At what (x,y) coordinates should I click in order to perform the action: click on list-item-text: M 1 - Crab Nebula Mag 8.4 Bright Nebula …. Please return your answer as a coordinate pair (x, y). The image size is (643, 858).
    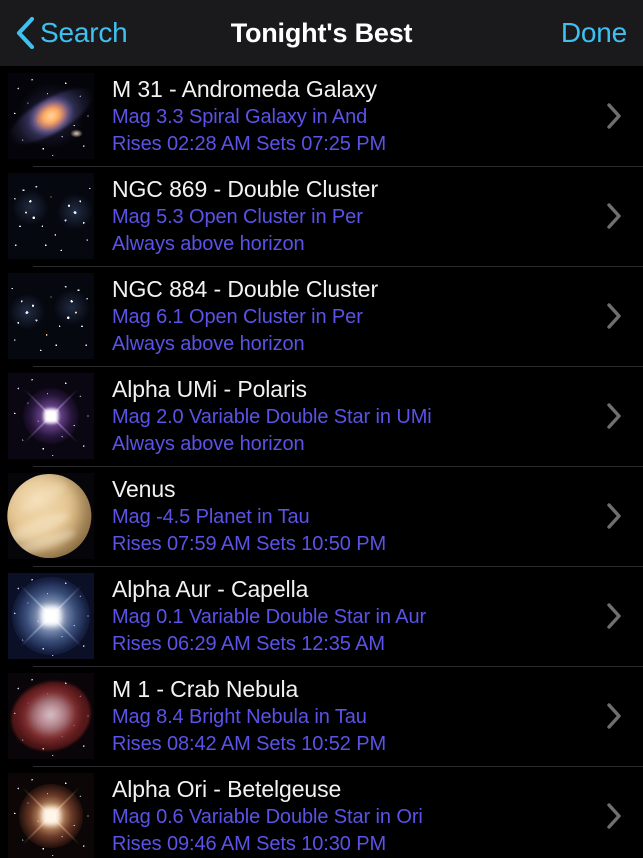
    Looking at the image, I should click on (348, 716).